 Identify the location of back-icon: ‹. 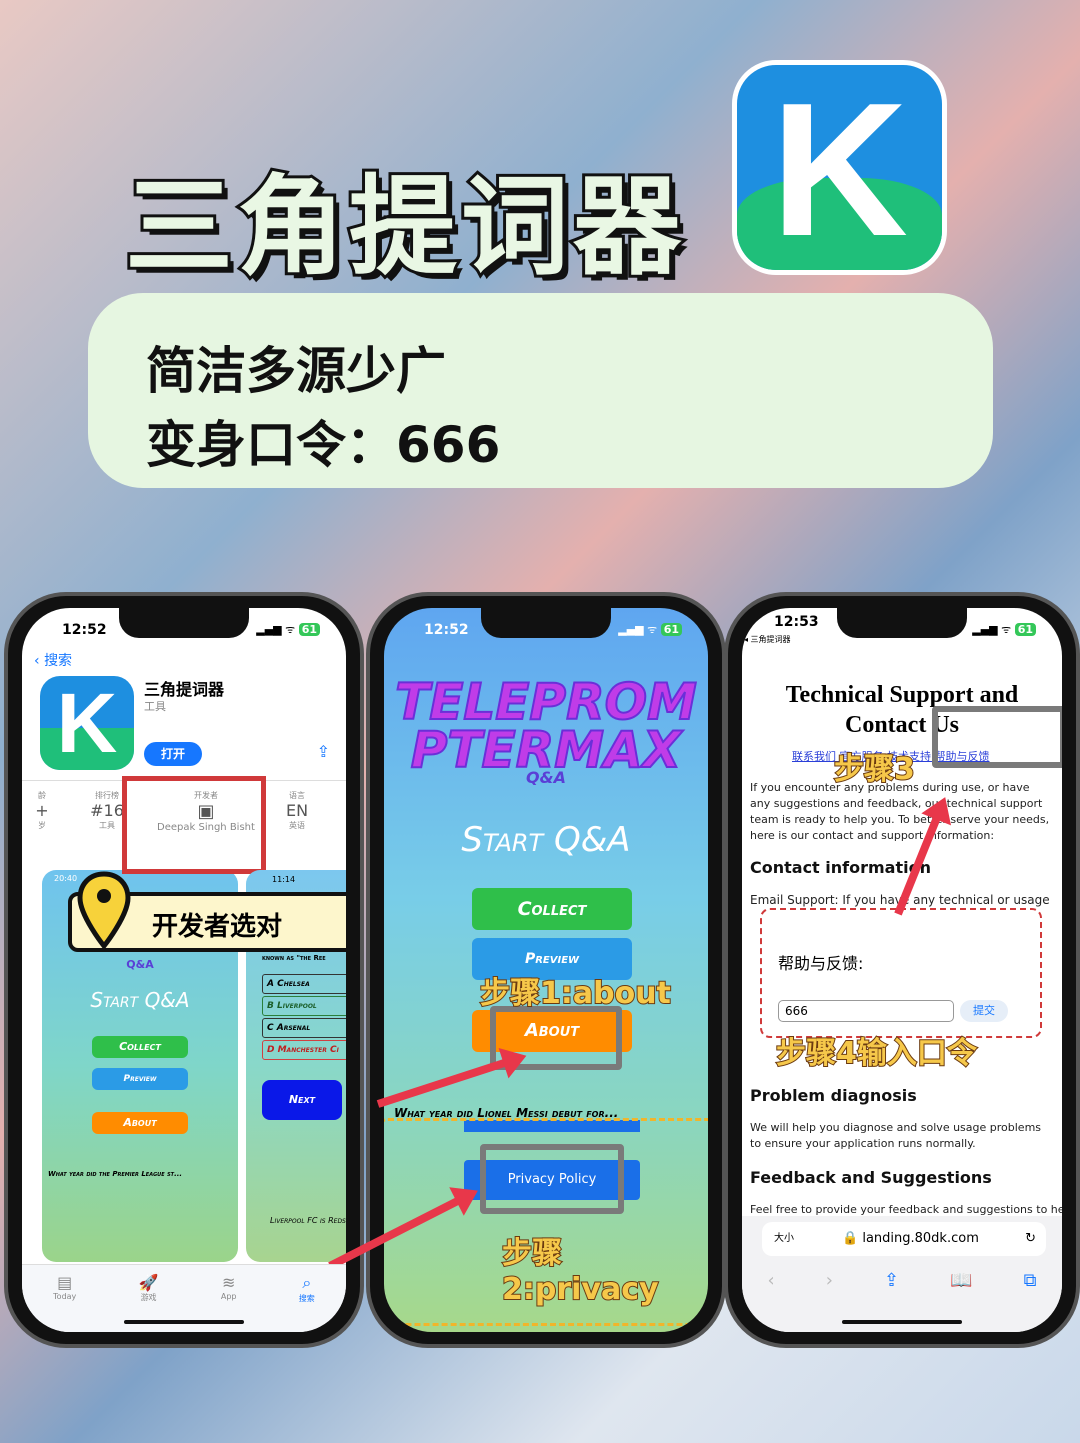
(771, 1280).